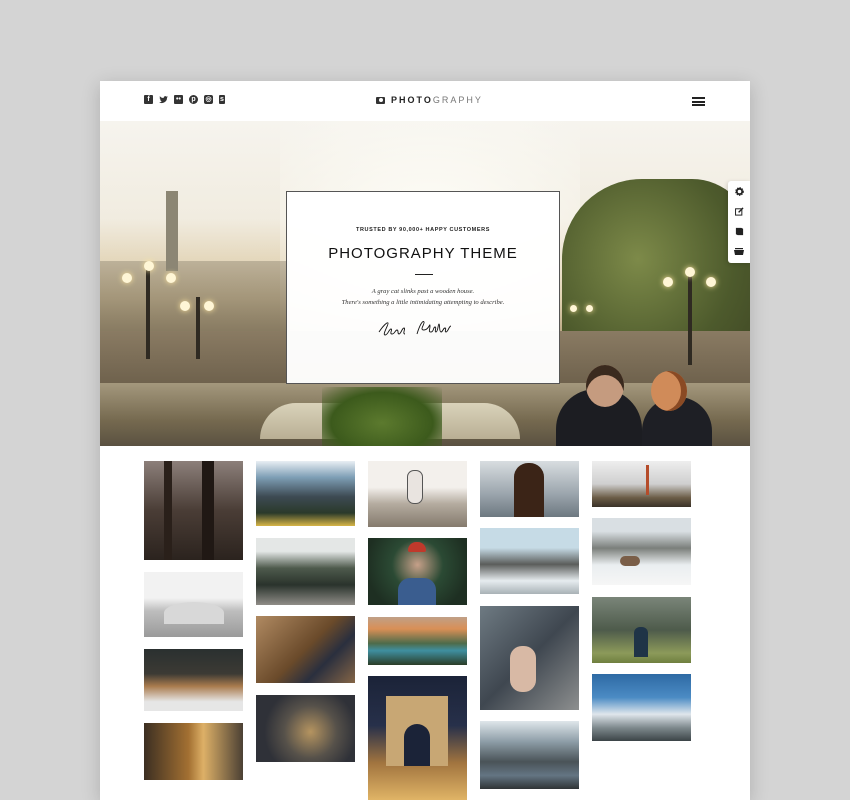 The image size is (850, 800). Describe the element at coordinates (222, 99) in the screenshot. I see `foursquare-icon: s` at that location.